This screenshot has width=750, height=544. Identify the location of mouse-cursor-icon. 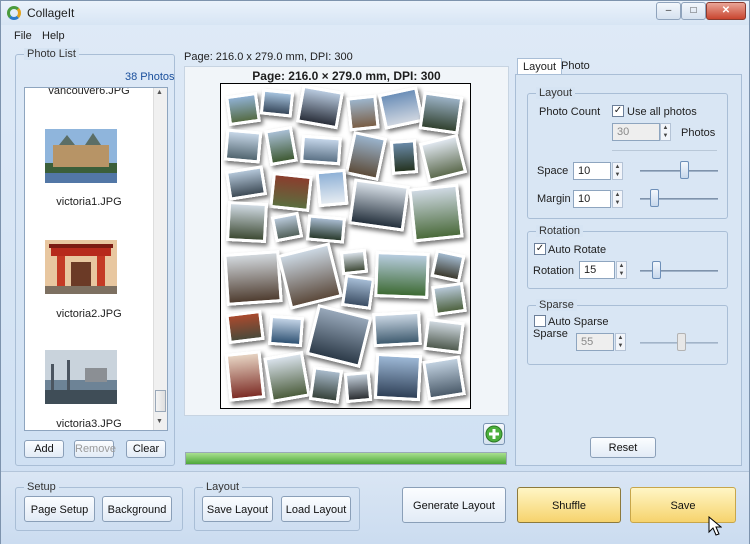
(715, 526).